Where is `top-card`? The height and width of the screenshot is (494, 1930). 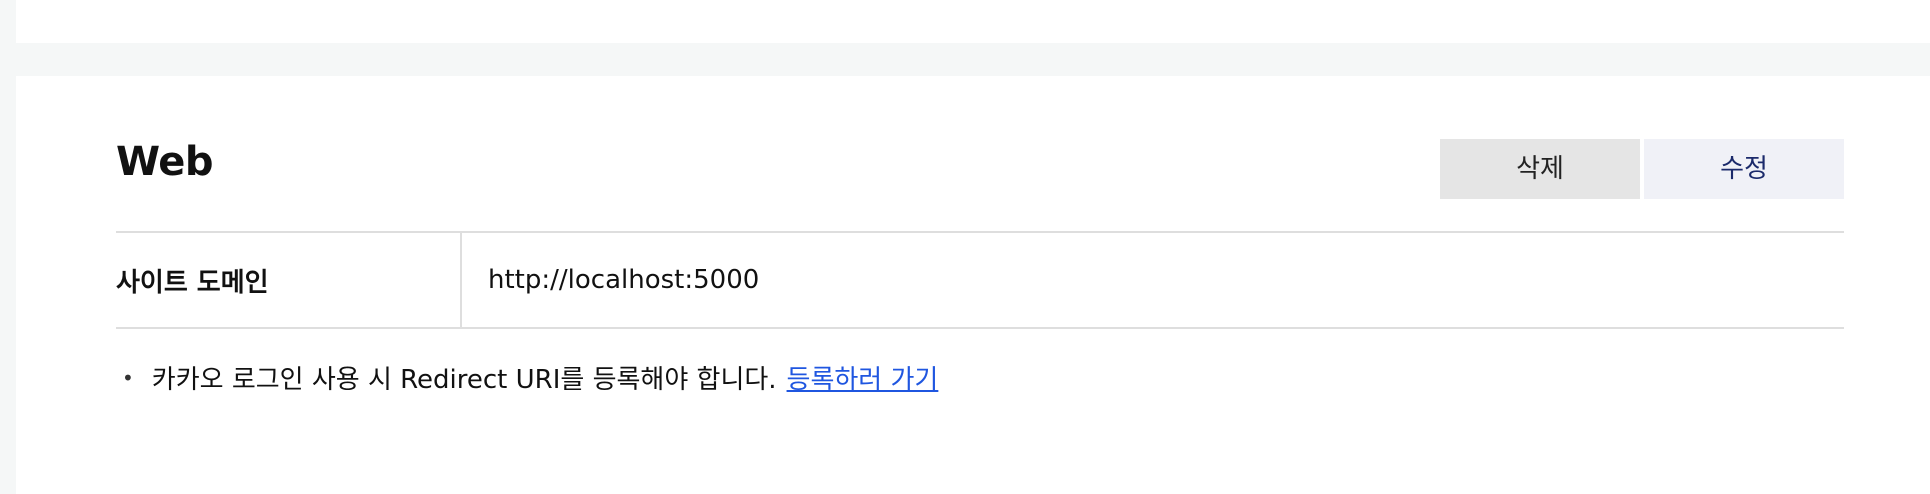
top-card is located at coordinates (973, 21).